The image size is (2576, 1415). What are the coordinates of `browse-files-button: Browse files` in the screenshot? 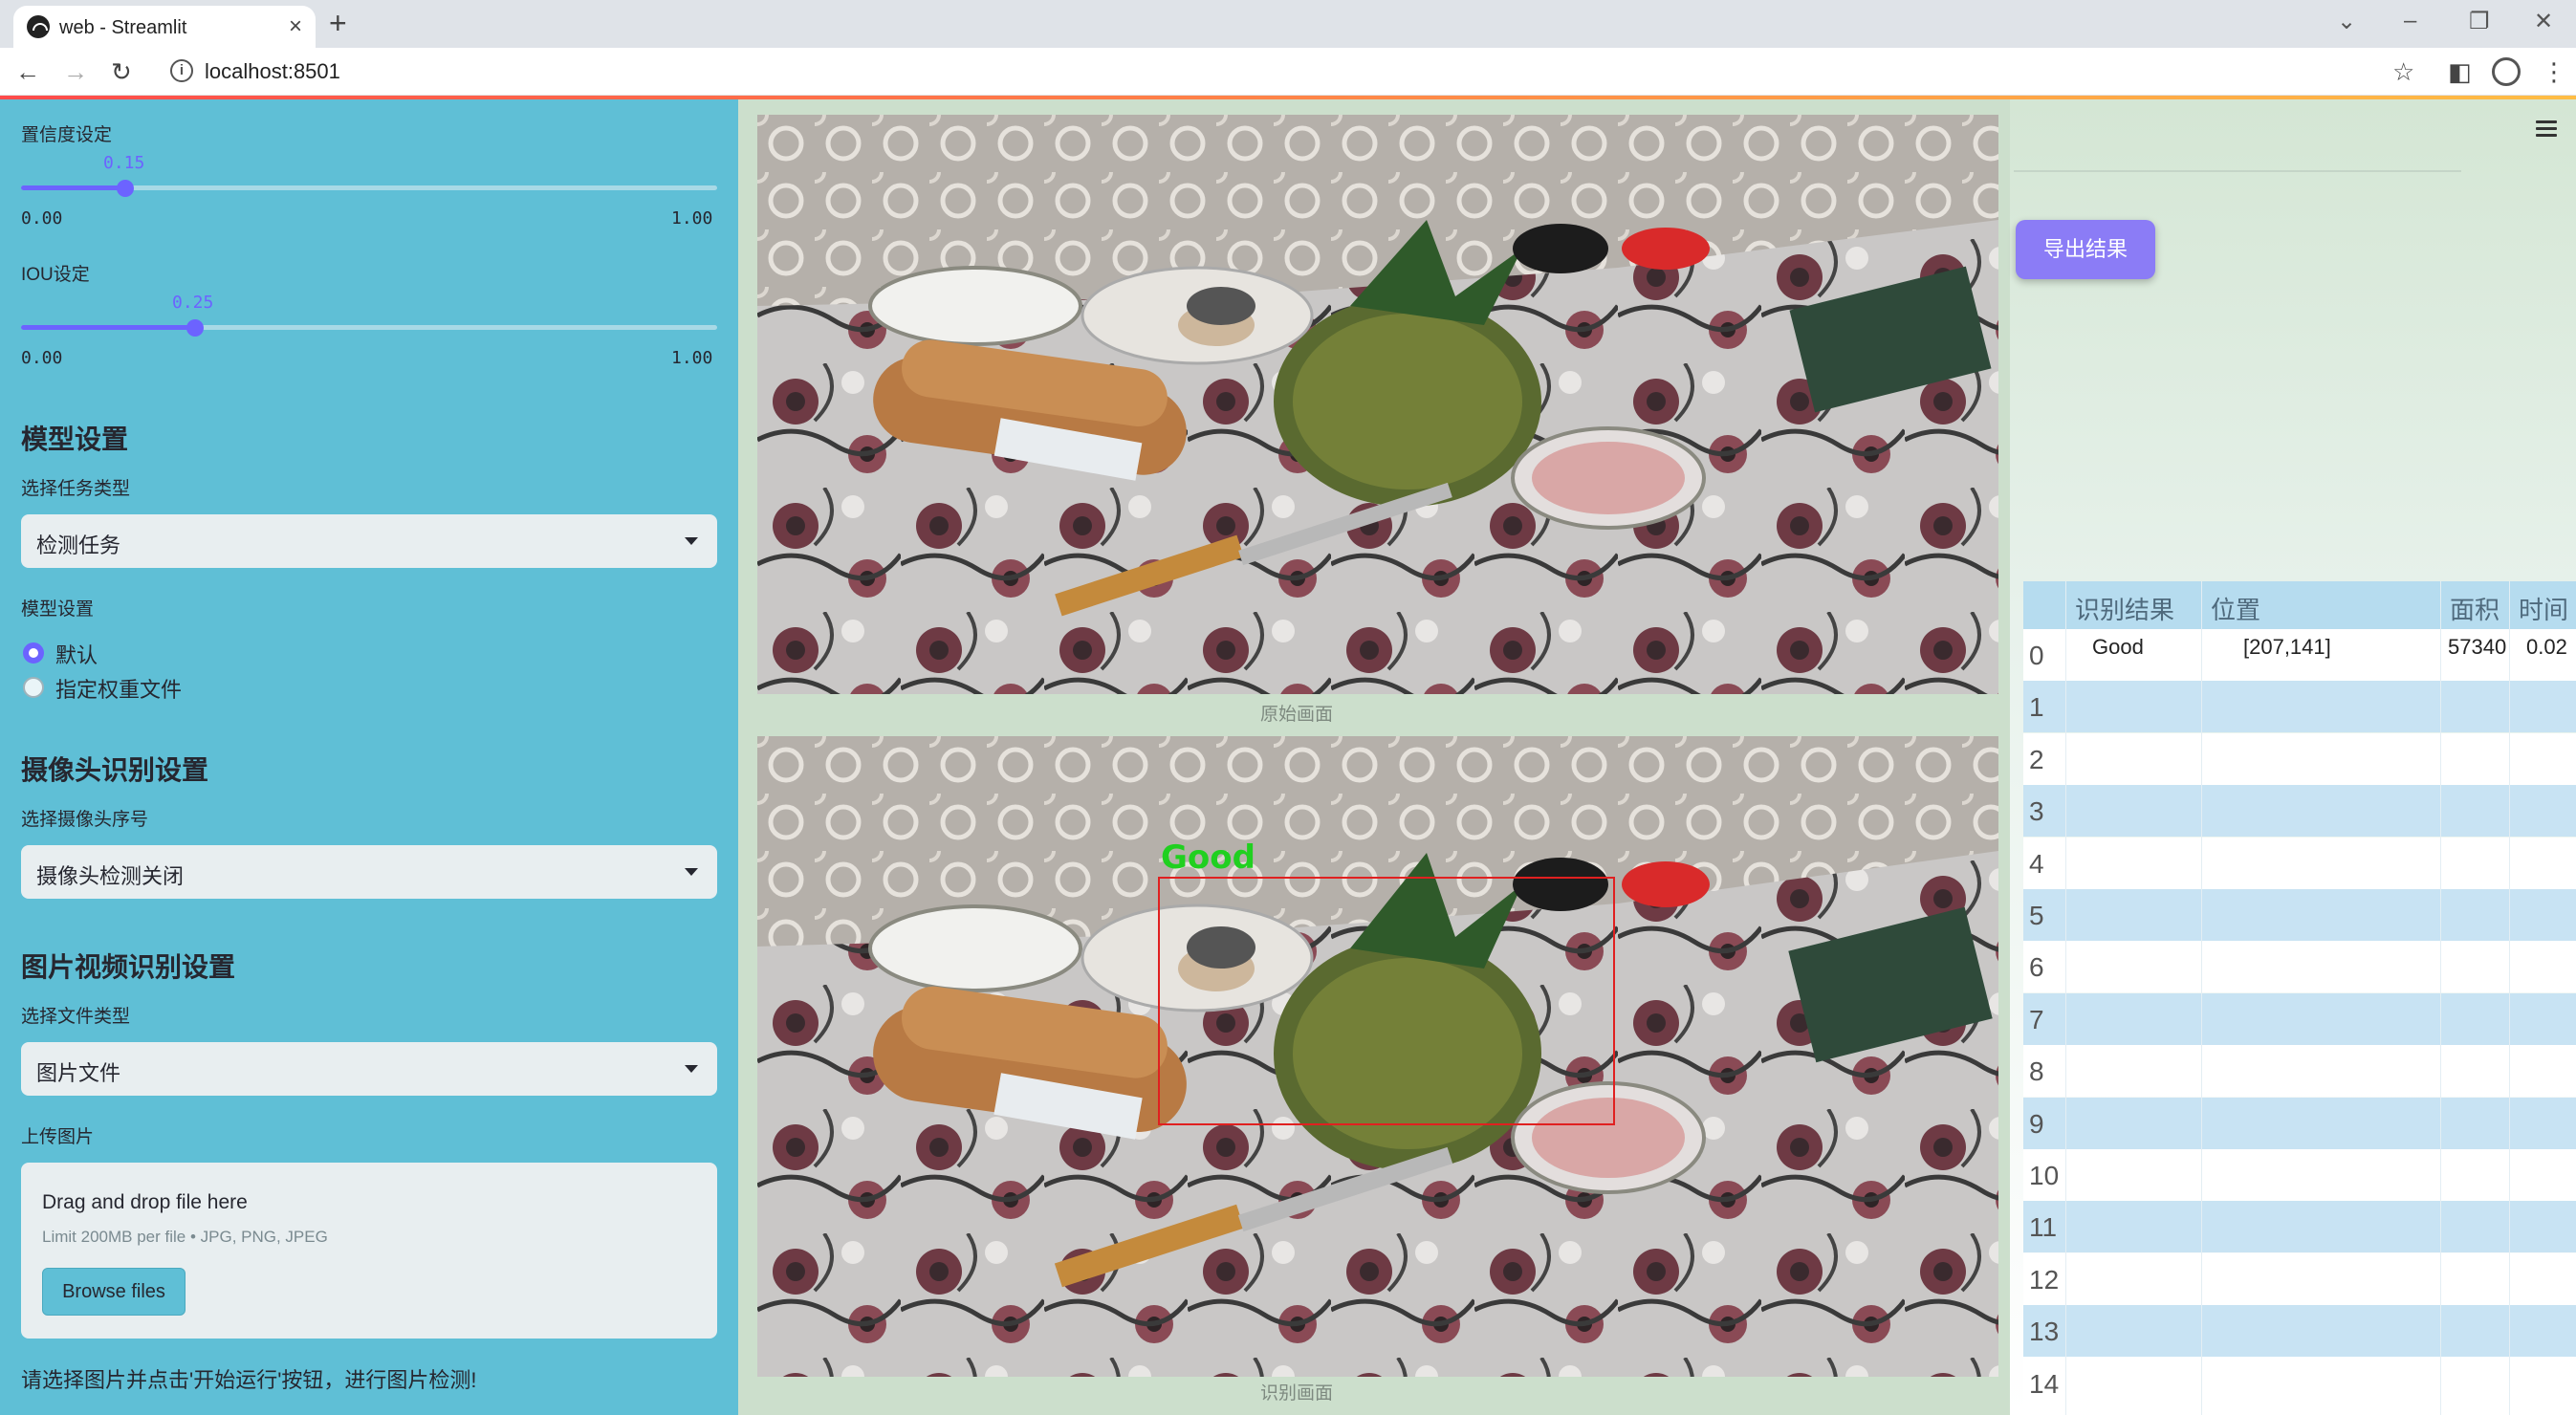 It's located at (114, 1292).